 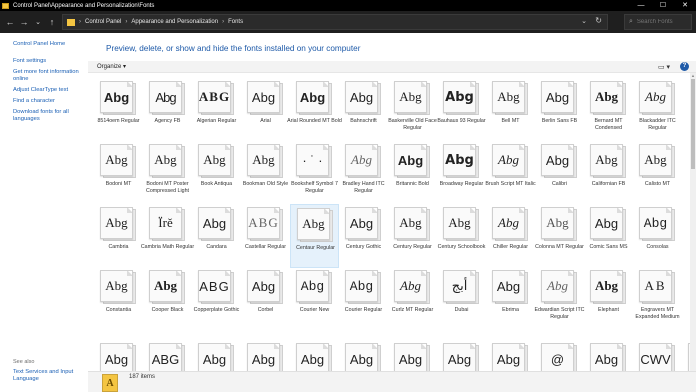 I want to click on font-item: Abg Bahnschrift, so click(x=363, y=110).